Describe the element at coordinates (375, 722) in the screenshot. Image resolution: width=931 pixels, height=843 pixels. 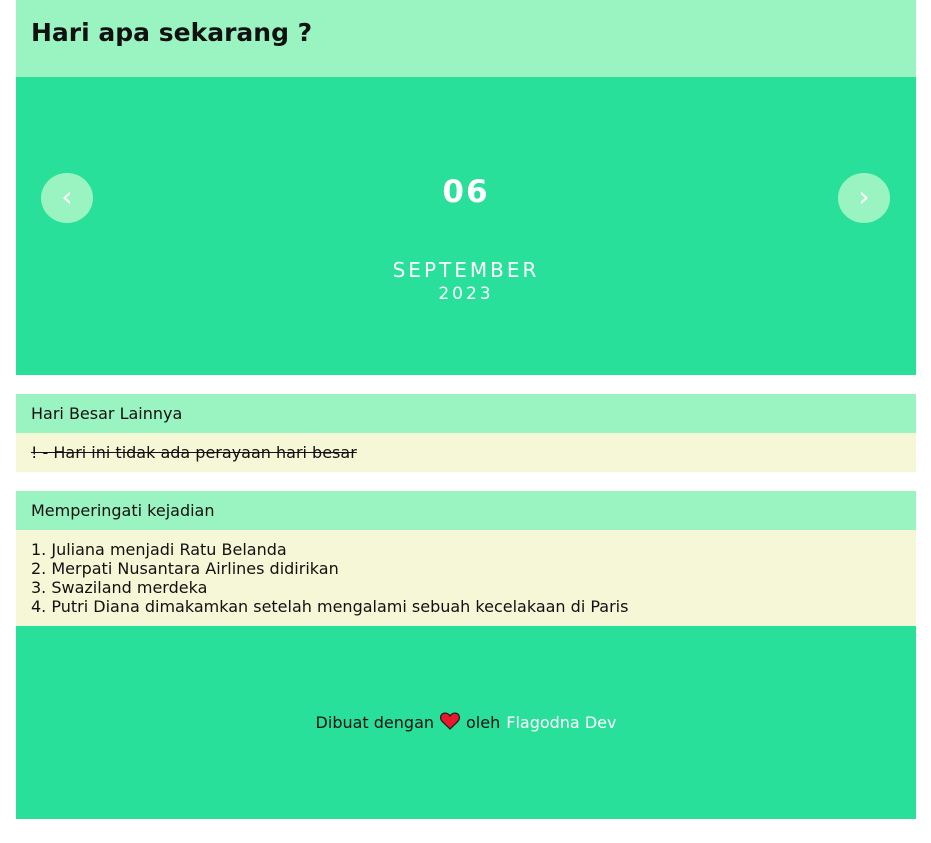
I see `footer-made-with: Dibuat dengan` at that location.